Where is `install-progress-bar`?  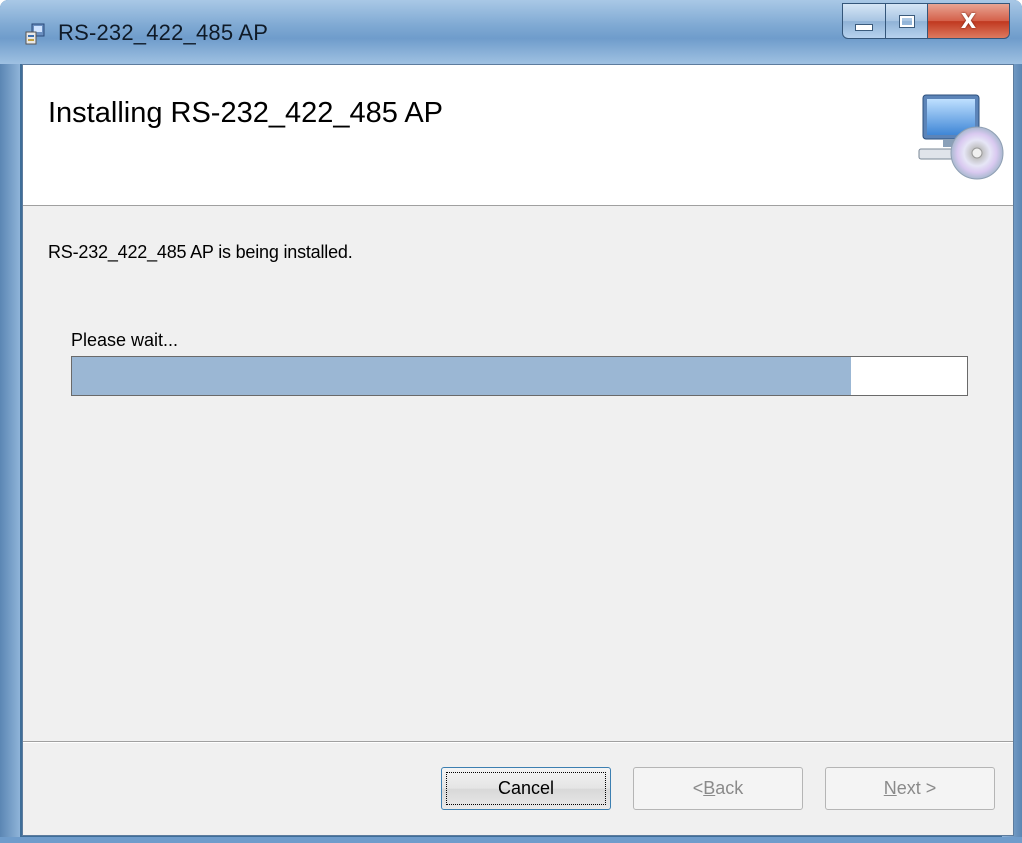 install-progress-bar is located at coordinates (519, 376).